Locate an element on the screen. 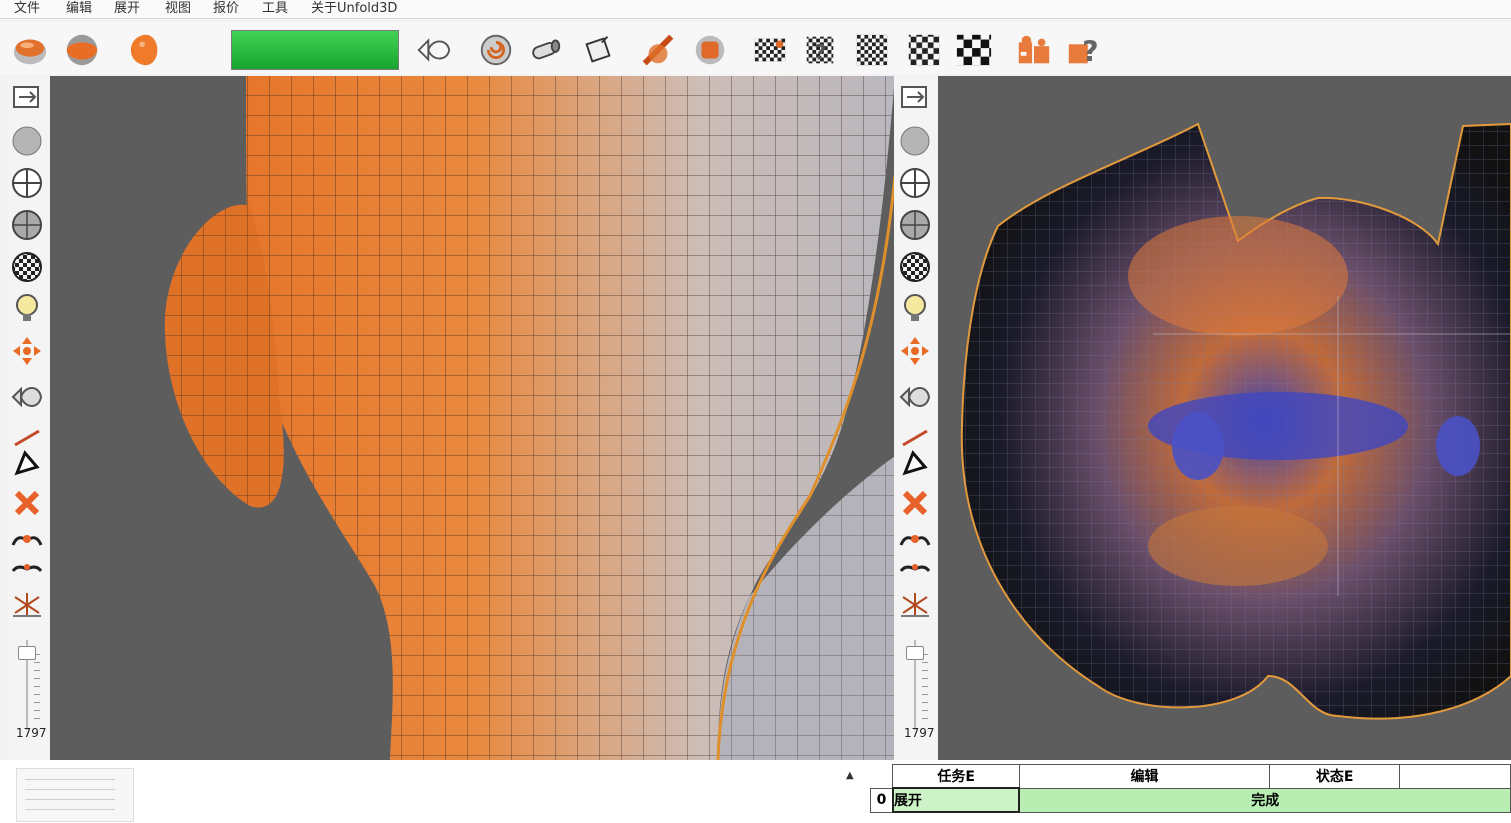  task-table: 任务E 编辑 状态E 0 展开 完成 is located at coordinates (1190, 788).